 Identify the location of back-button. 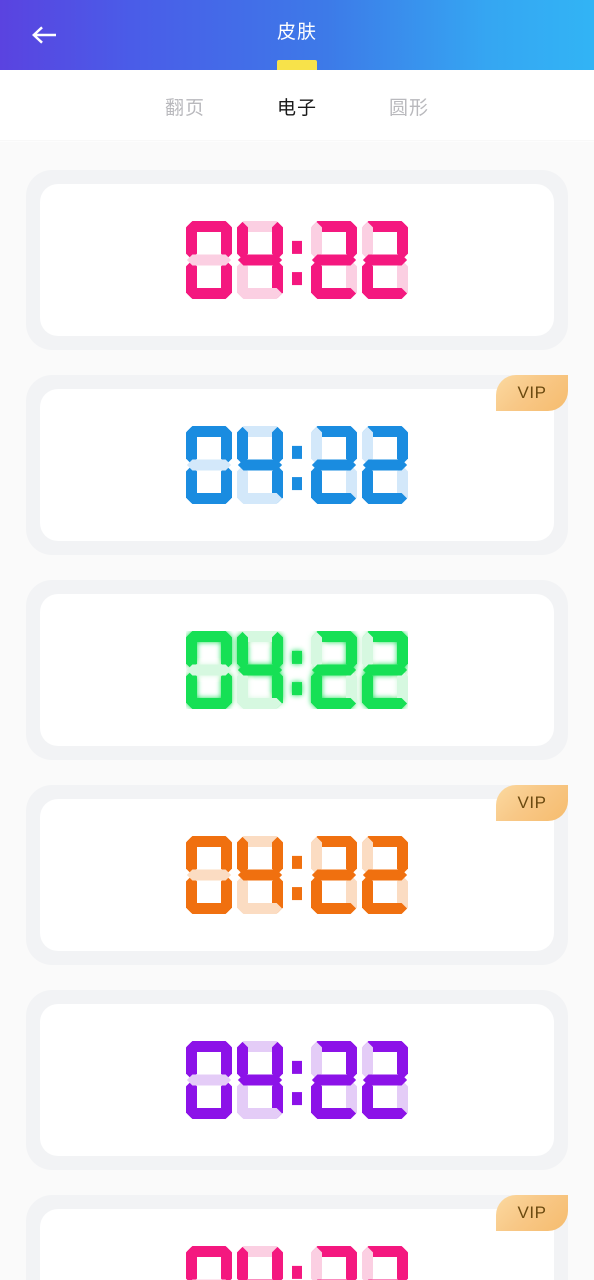
(44, 35).